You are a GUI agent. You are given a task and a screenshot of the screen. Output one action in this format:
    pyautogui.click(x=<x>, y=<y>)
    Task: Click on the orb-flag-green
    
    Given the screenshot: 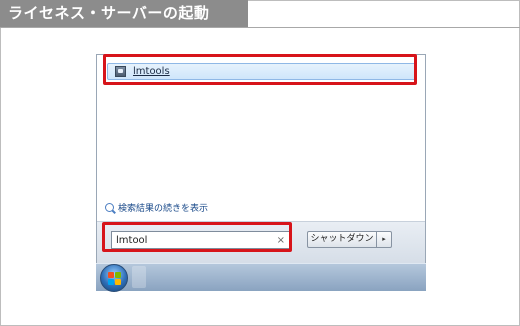 What is the action you would take?
    pyautogui.click(x=118, y=275)
    